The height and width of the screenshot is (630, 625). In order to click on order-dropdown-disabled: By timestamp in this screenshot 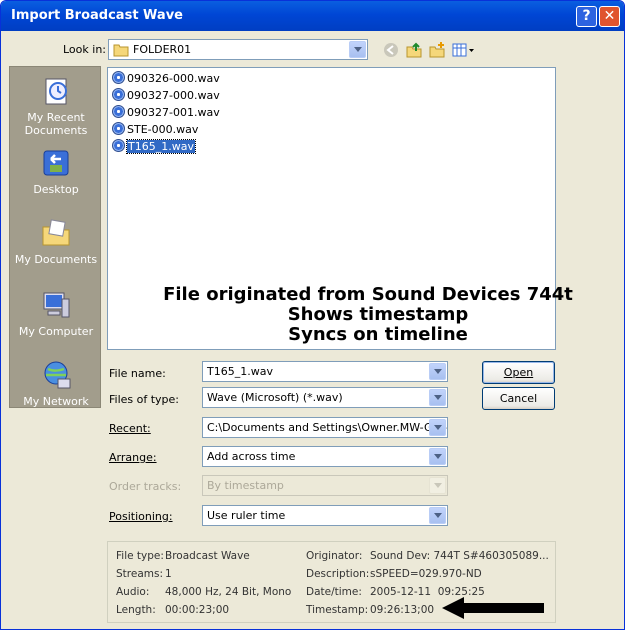, I will do `click(325, 485)`.